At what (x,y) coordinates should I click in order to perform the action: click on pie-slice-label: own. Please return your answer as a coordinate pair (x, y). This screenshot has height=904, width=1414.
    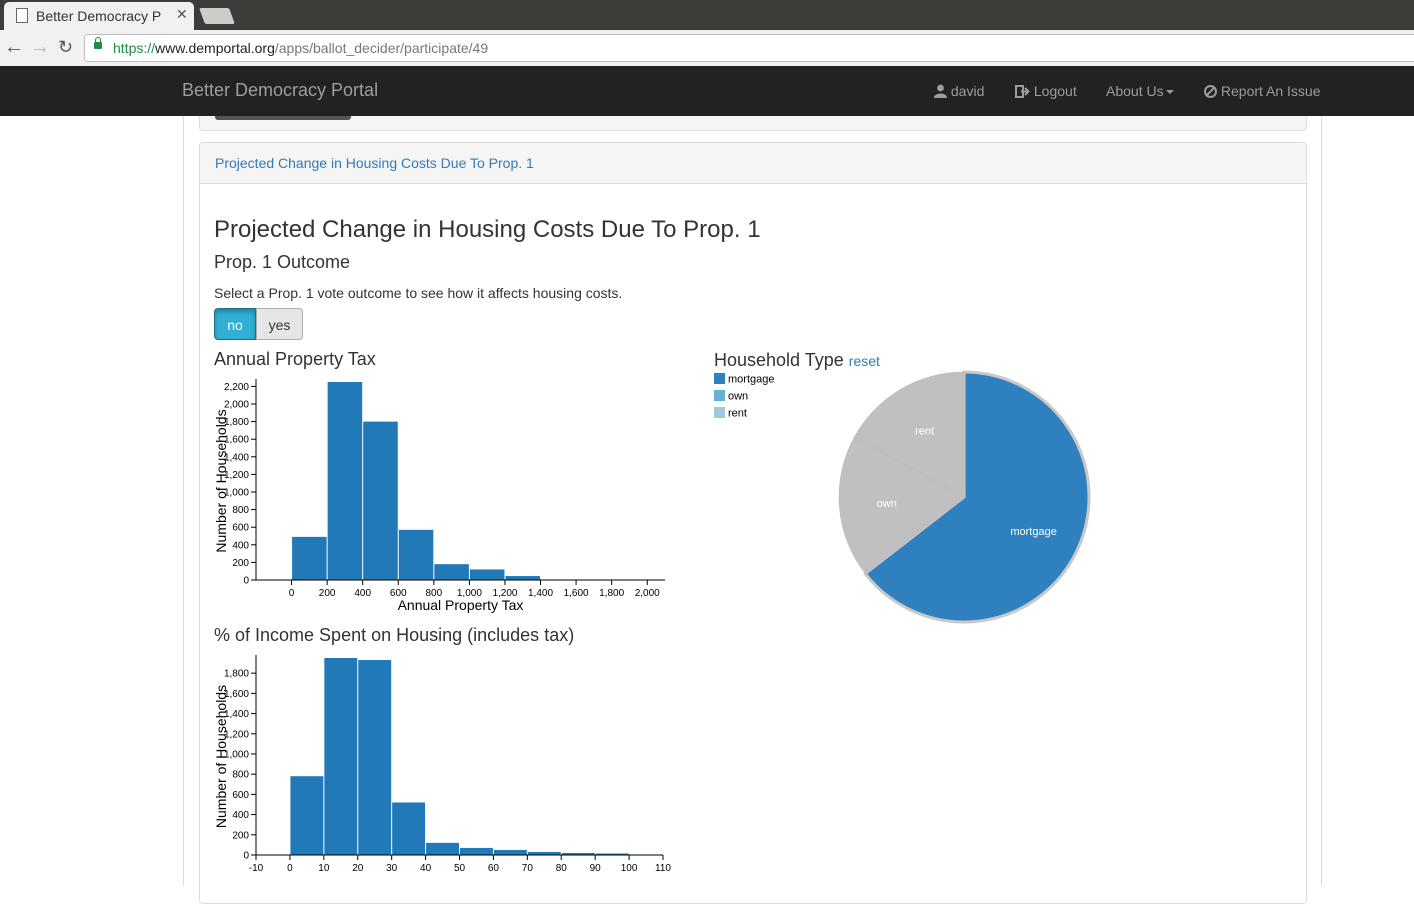
    Looking at the image, I should click on (887, 504).